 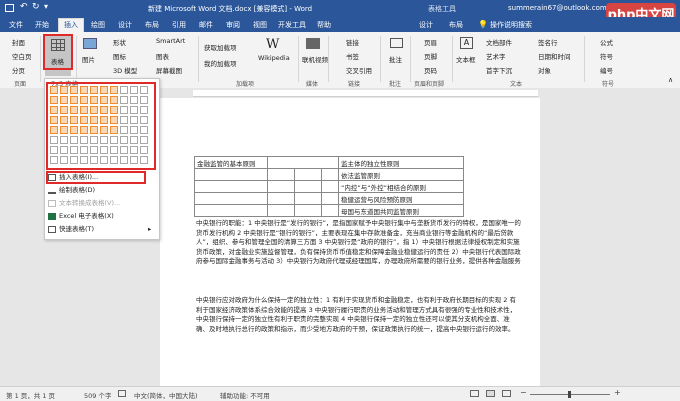 I want to click on print-layout-icon, so click(x=490, y=393).